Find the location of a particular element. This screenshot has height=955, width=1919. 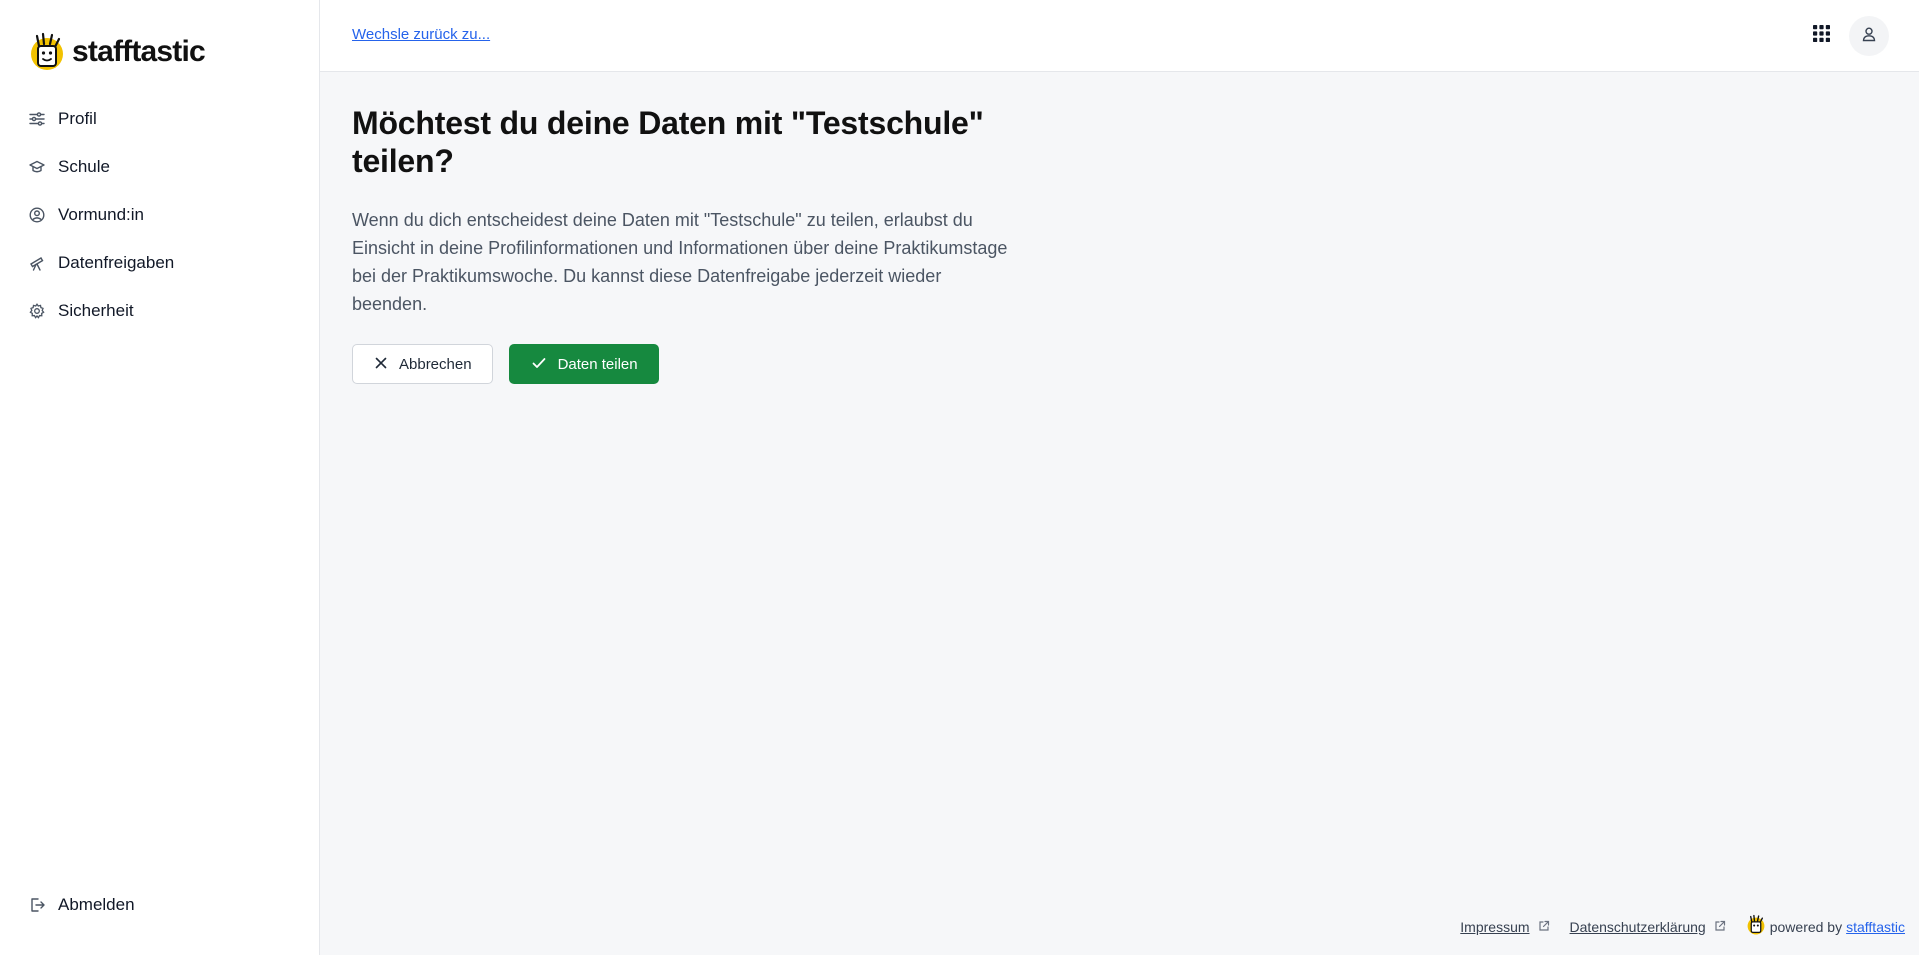

grid-icon is located at coordinates (1821, 36).